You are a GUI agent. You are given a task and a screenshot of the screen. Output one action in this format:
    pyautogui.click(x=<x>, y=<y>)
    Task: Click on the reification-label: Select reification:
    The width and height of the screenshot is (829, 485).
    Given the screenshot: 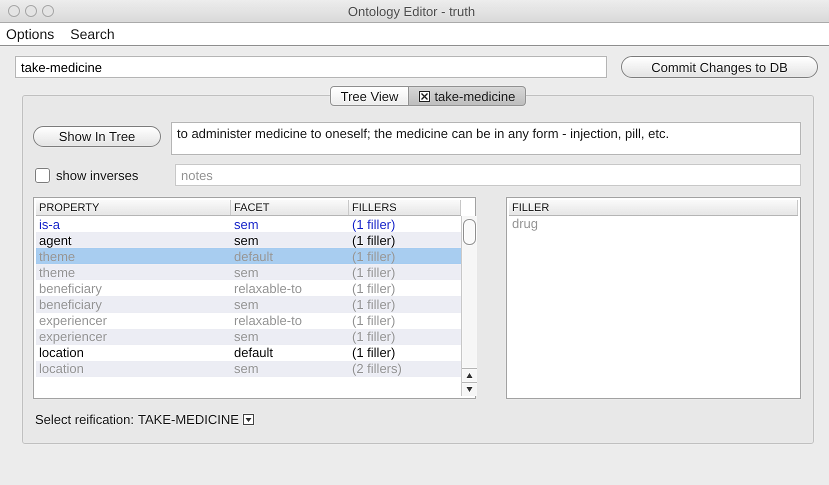 What is the action you would take?
    pyautogui.click(x=84, y=419)
    